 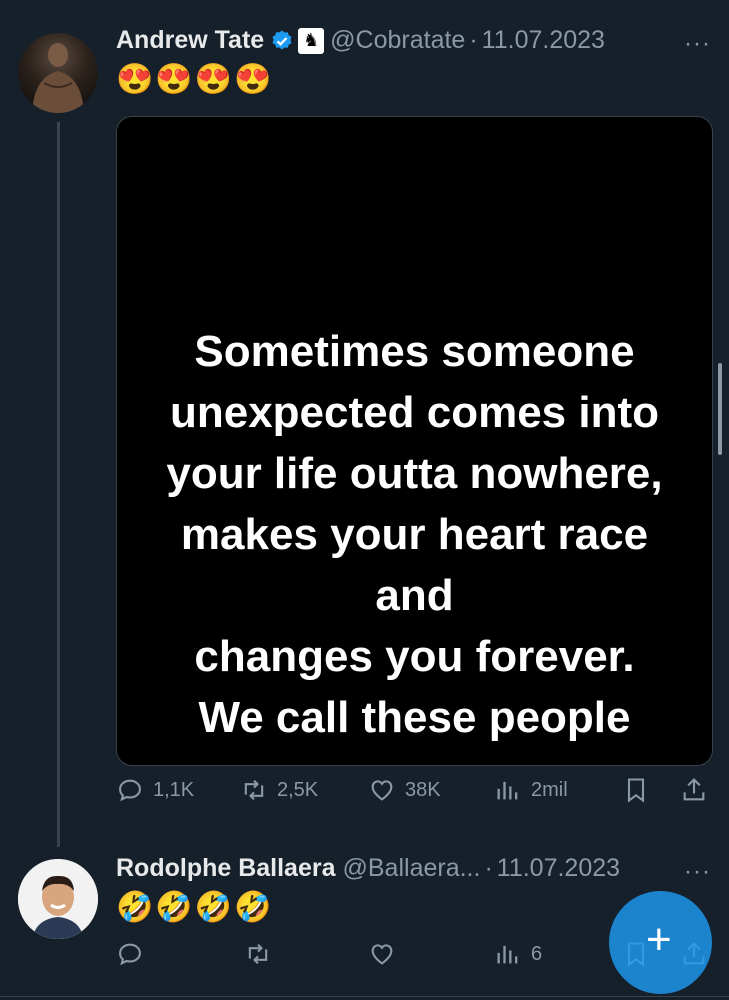 What do you see at coordinates (404, 790) in the screenshot?
I see `like-button: 38K` at bounding box center [404, 790].